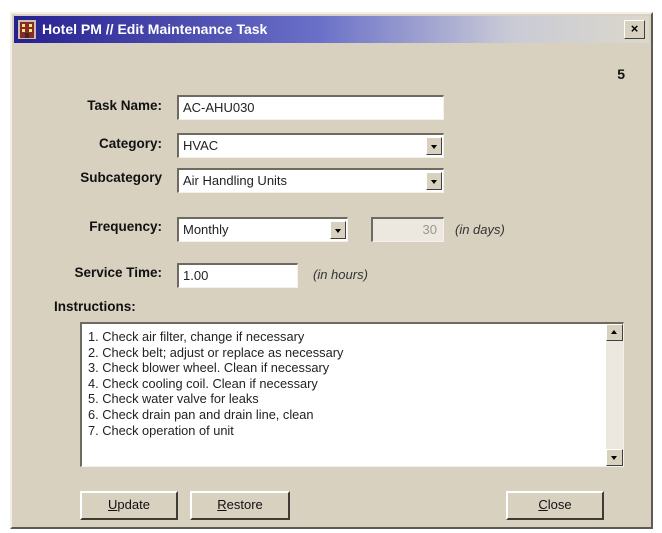 This screenshot has width=662, height=533. I want to click on close-label: lose, so click(559, 504).